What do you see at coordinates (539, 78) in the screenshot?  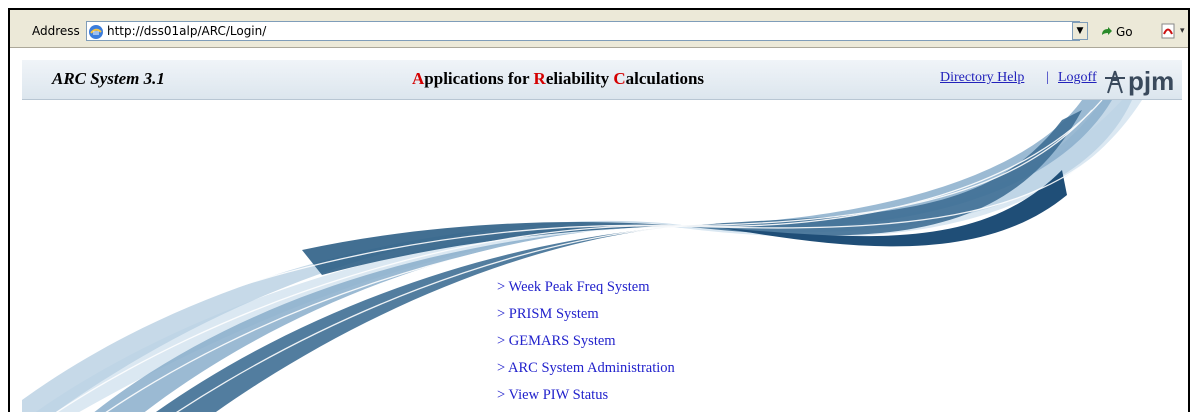 I see `app-title-cap-r: R` at bounding box center [539, 78].